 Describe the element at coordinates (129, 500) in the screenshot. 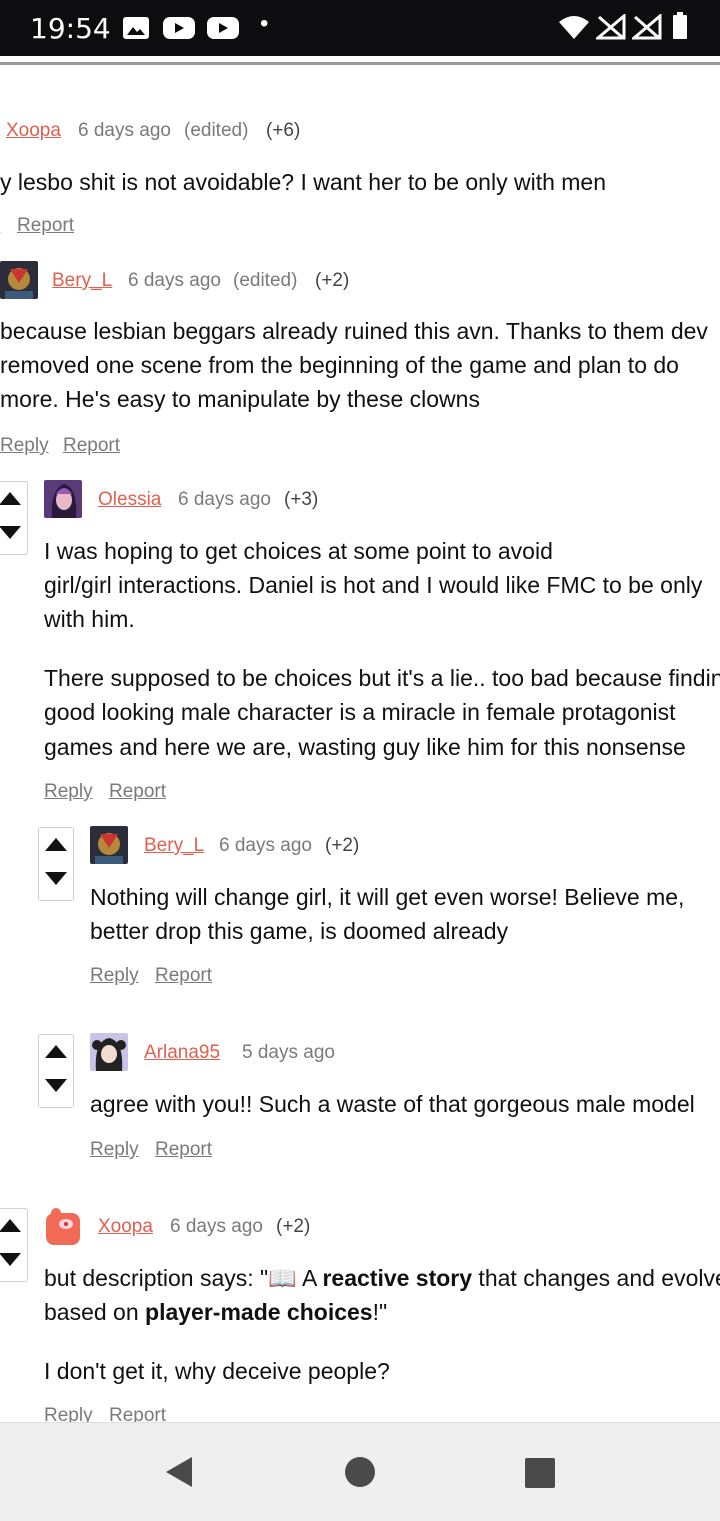

I see `comment-author: Olessia` at that location.